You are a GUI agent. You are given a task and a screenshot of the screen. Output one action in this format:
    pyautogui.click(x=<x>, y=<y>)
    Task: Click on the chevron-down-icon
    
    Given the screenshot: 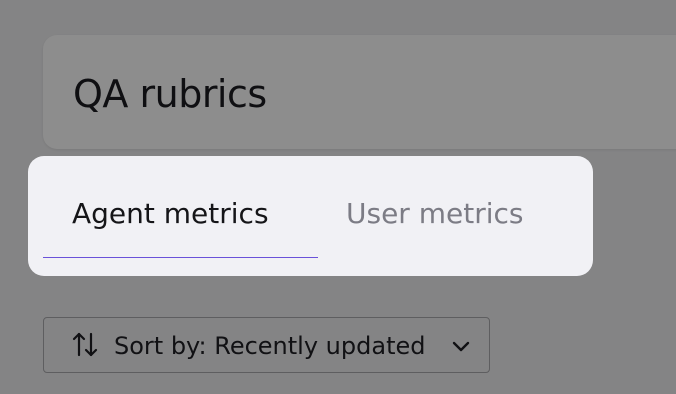 What is the action you would take?
    pyautogui.click(x=461, y=346)
    